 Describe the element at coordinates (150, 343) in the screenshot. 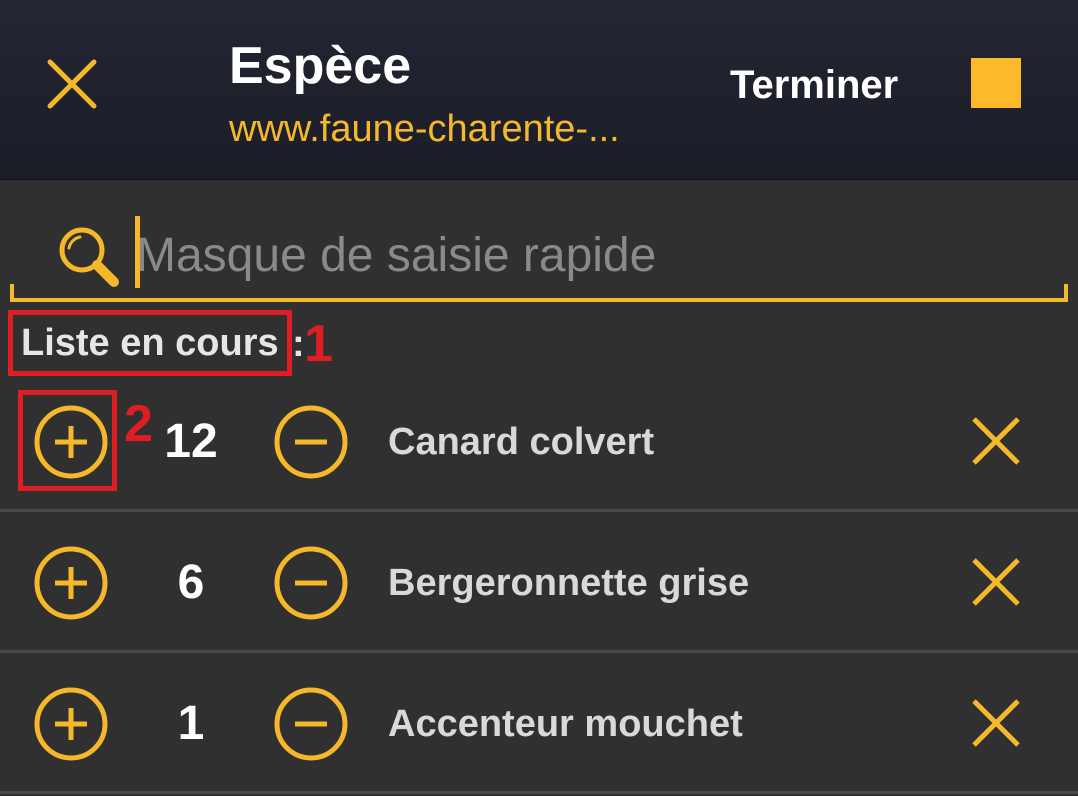

I see `current-list-label: Liste en cours` at that location.